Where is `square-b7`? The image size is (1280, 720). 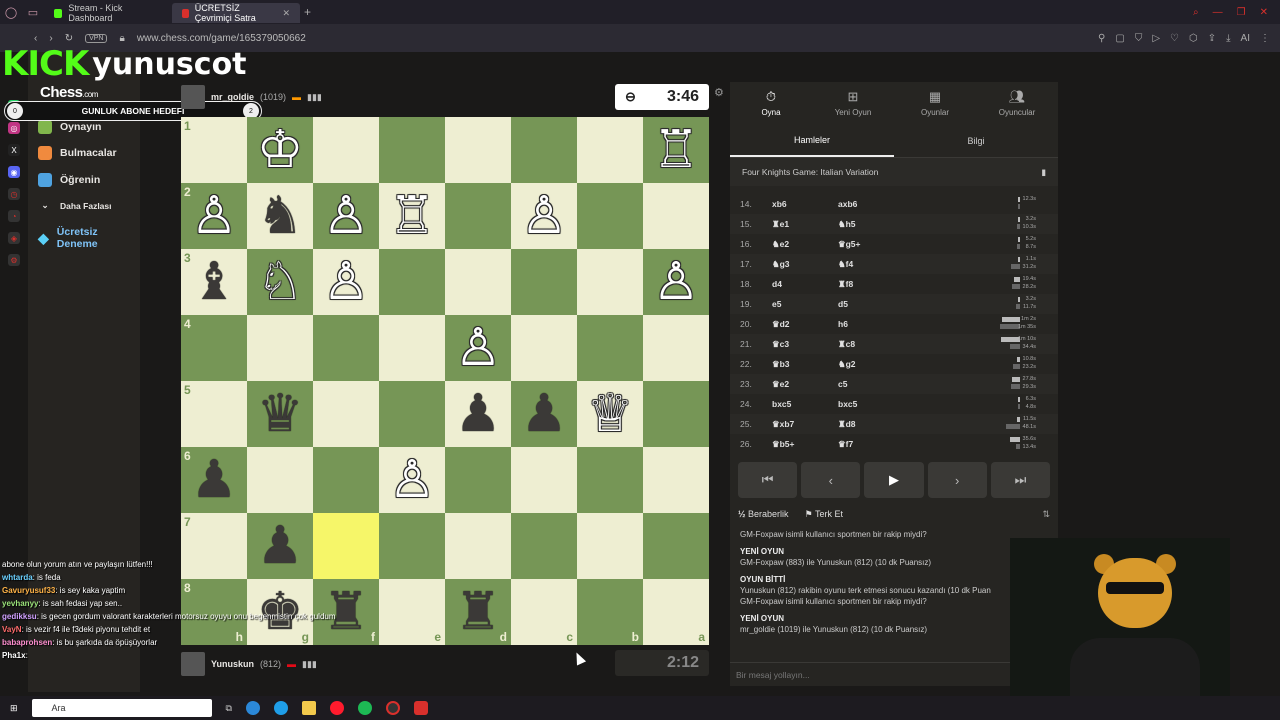
square-b7 is located at coordinates (610, 546).